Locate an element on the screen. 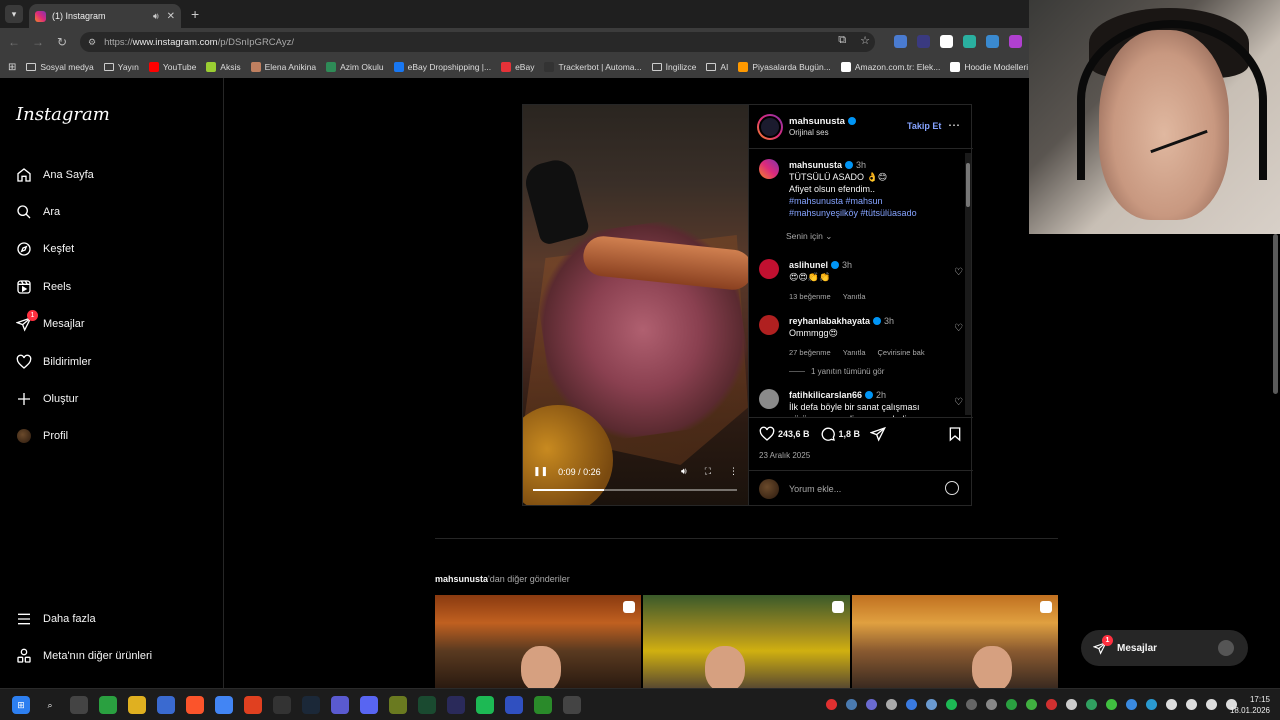 The width and height of the screenshot is (1280, 720). like-count: 243,6 B is located at coordinates (794, 434).